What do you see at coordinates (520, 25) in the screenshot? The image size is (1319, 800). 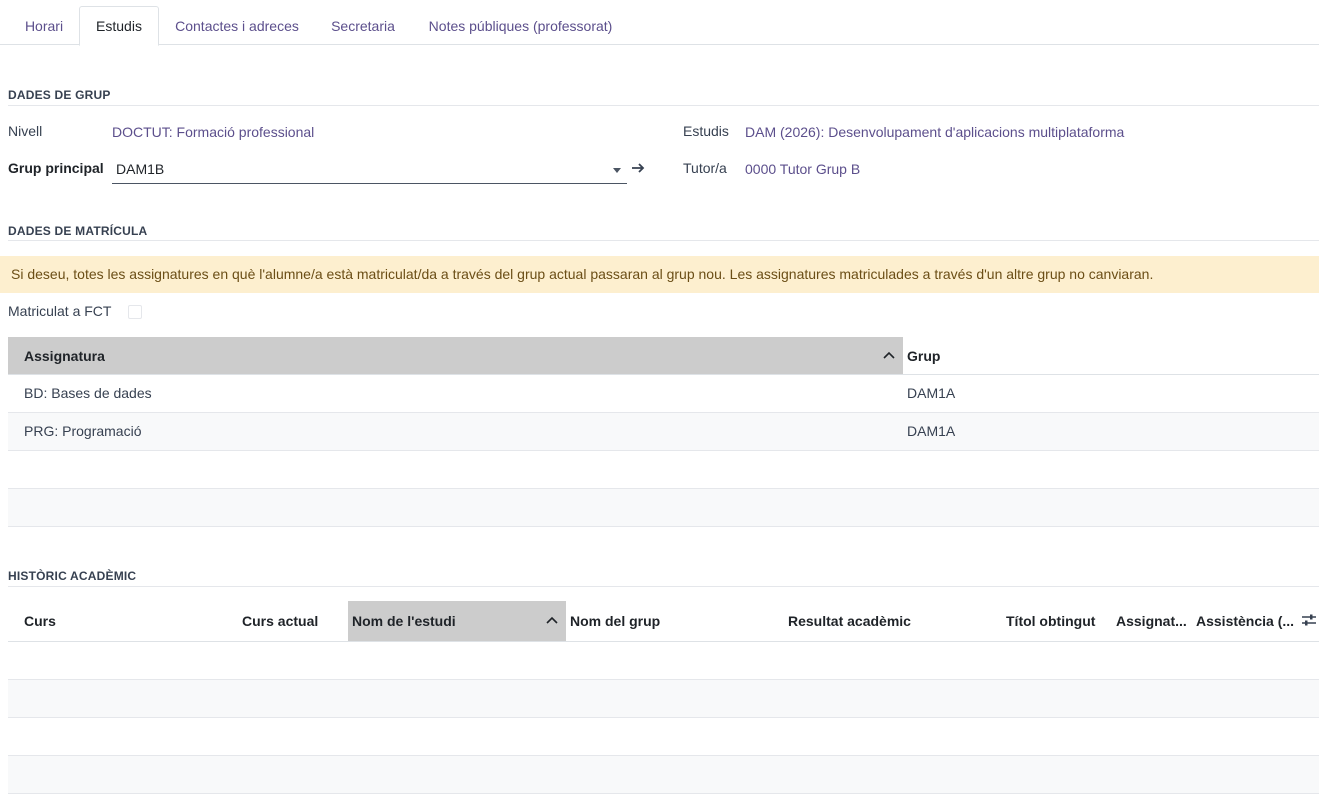 I see `tab-notes-publiques: Notes públiques (professorat)` at bounding box center [520, 25].